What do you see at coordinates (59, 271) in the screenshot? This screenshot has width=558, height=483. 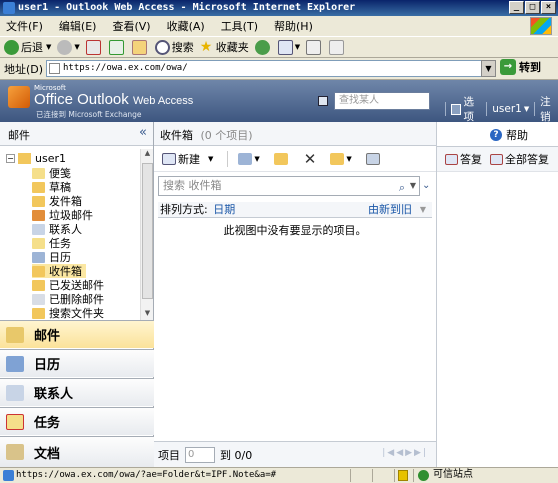 I see `folder-inbox: 收件箱` at bounding box center [59, 271].